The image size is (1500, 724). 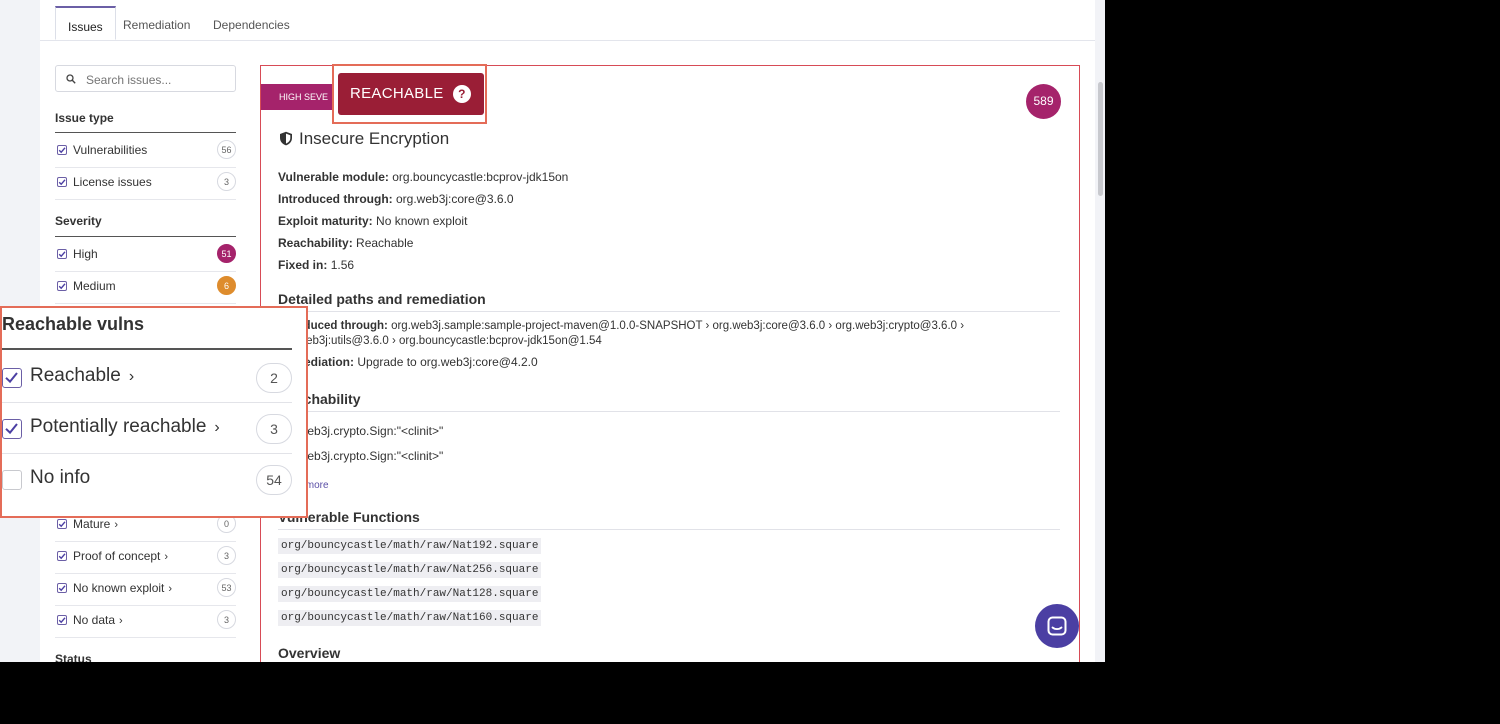 I want to click on count-badge: 54, so click(x=274, y=480).